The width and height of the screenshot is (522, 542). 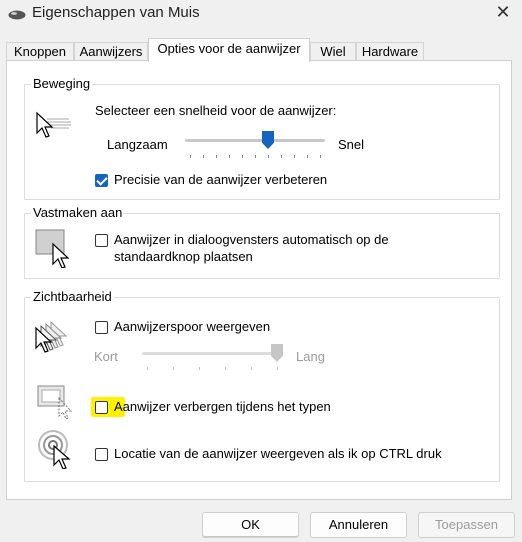 I want to click on hide-while-typing-label: Aanwijzer verbergen tijdens het typen, so click(x=222, y=406).